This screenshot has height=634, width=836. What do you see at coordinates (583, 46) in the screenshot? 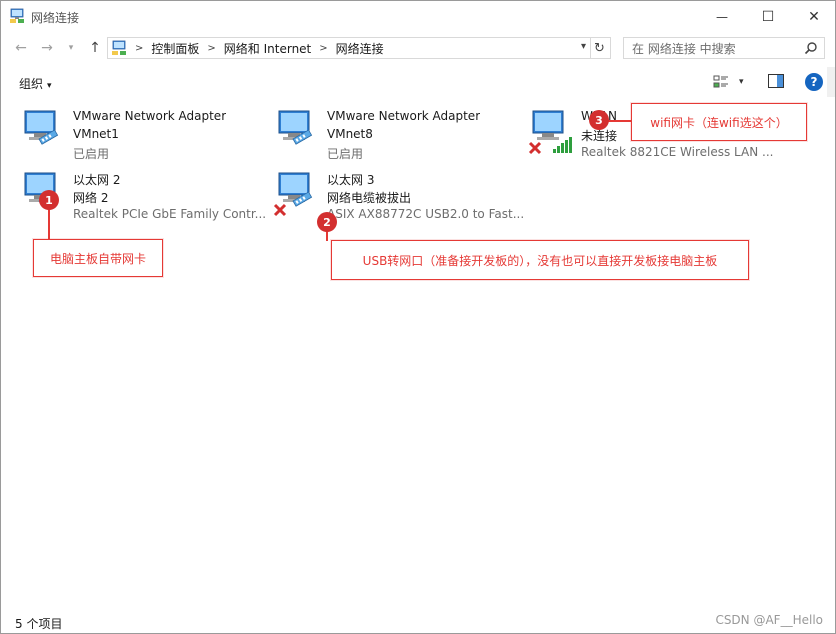
I see `address-dropdown-icon: ▾` at bounding box center [583, 46].